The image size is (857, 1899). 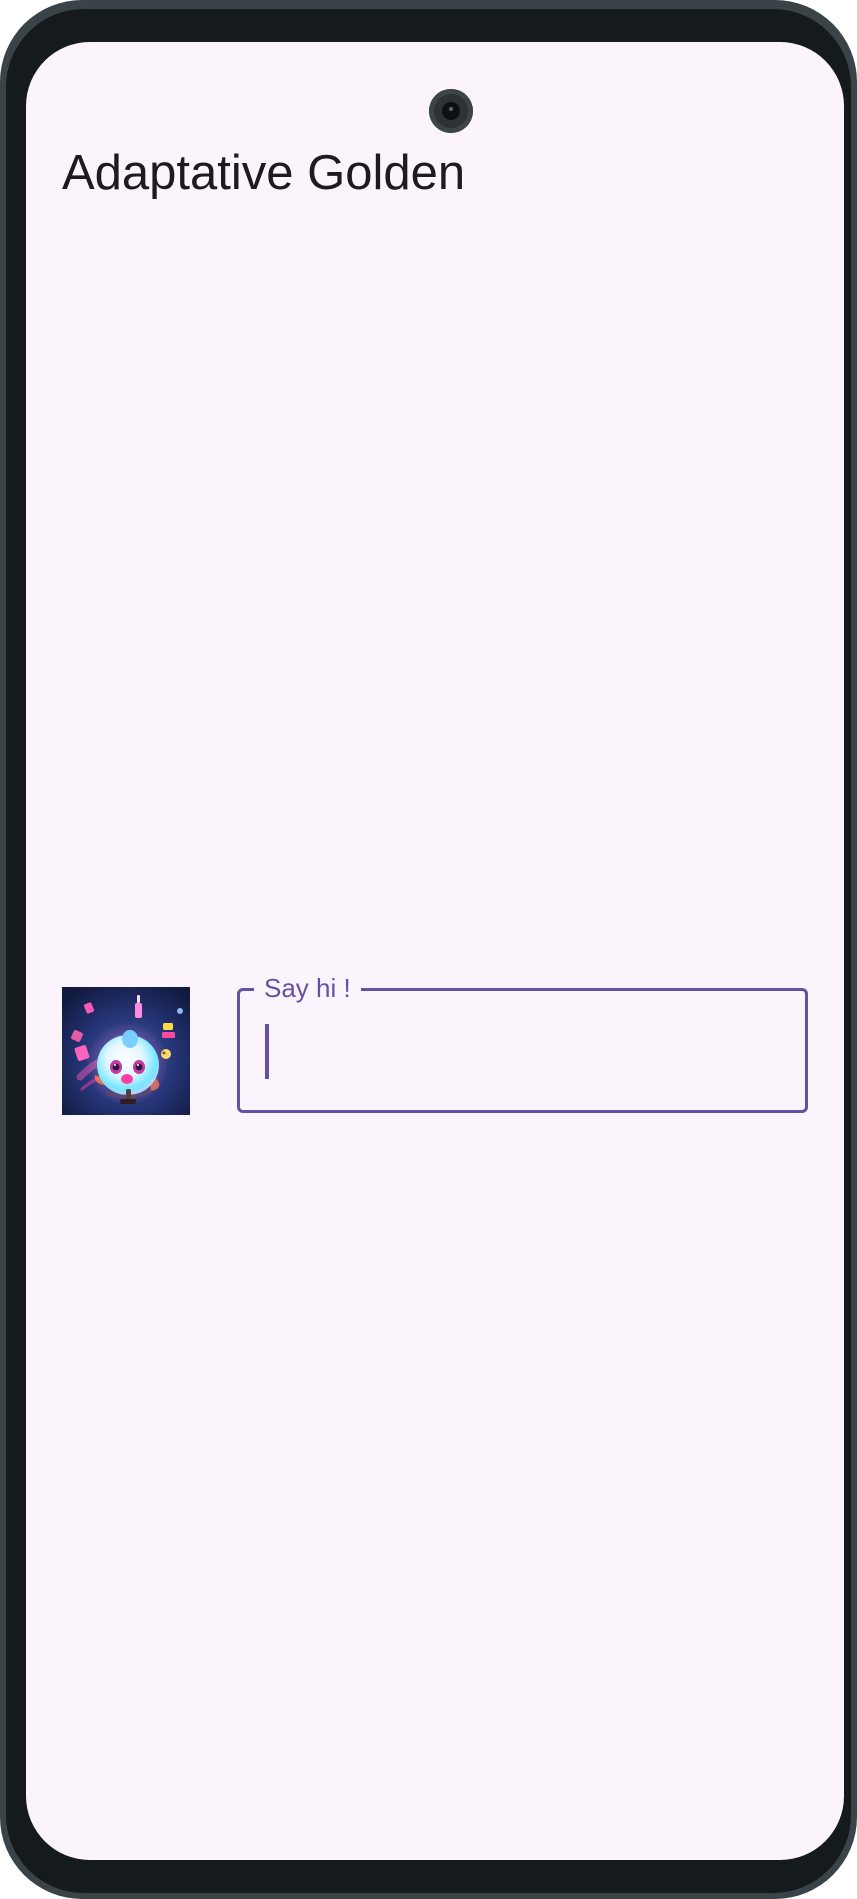 I want to click on camera-lens, so click(x=451, y=111).